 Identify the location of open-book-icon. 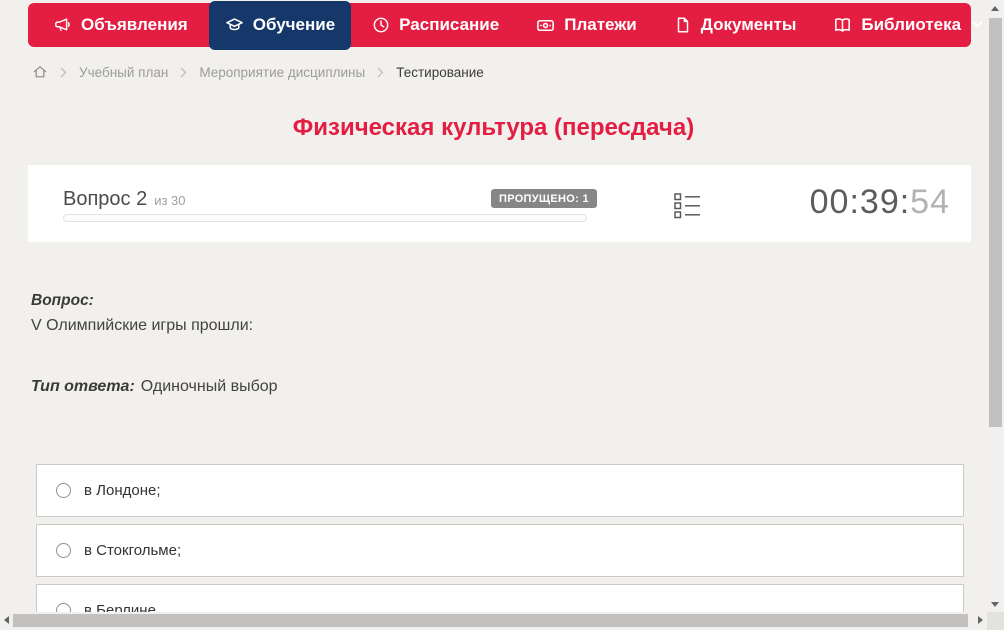
(843, 24).